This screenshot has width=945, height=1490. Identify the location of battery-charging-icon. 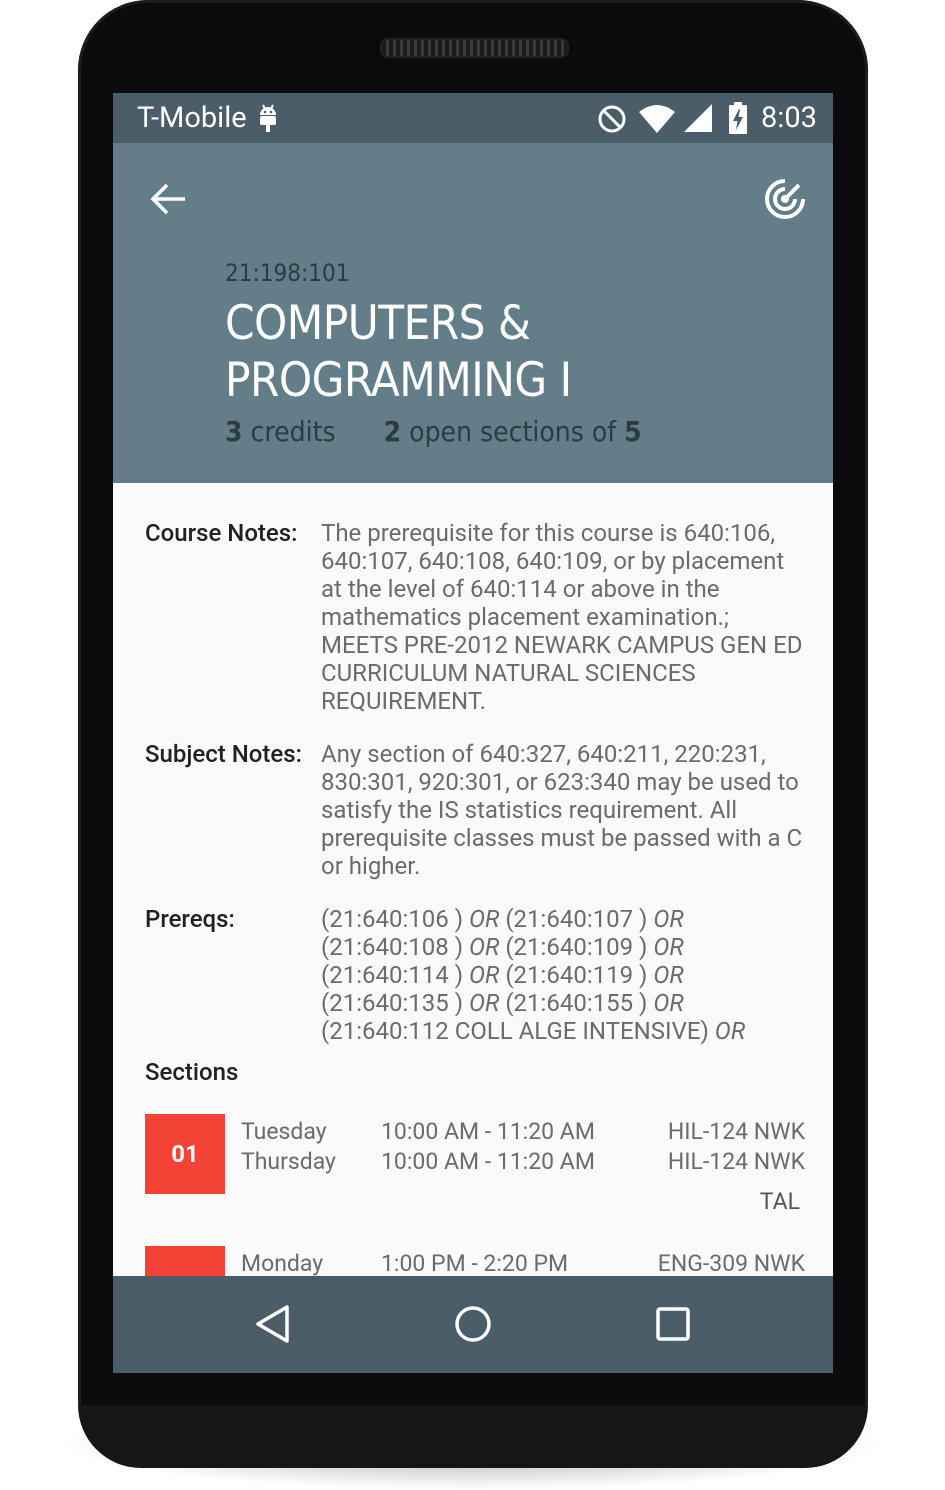
(738, 120).